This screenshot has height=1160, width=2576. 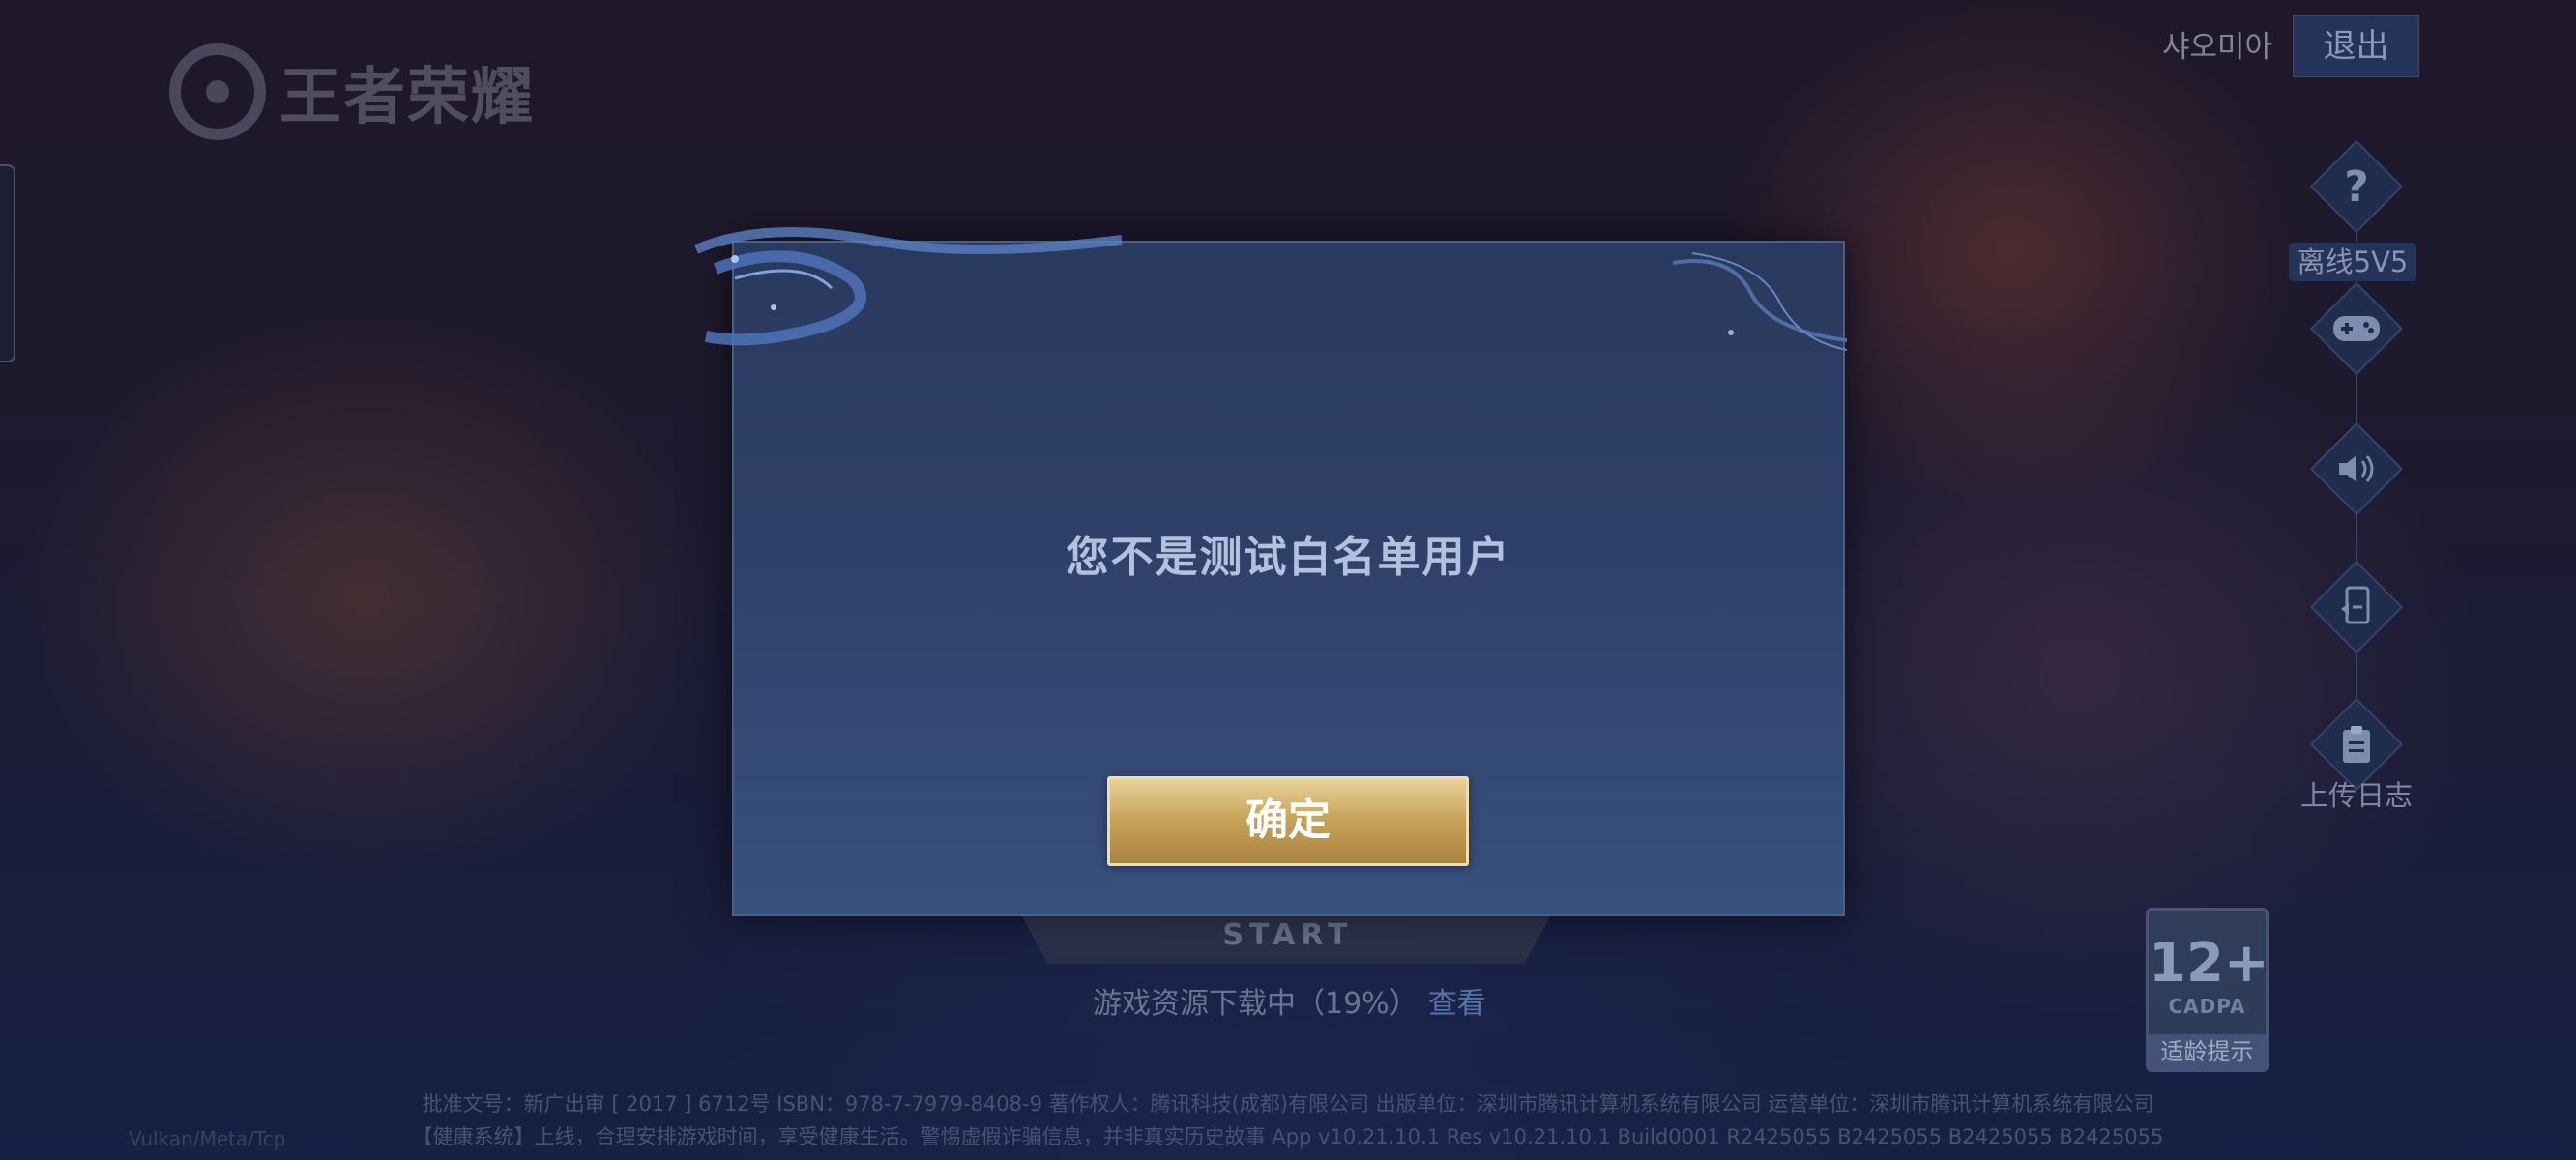 I want to click on question-icon: ?, so click(x=2356, y=186).